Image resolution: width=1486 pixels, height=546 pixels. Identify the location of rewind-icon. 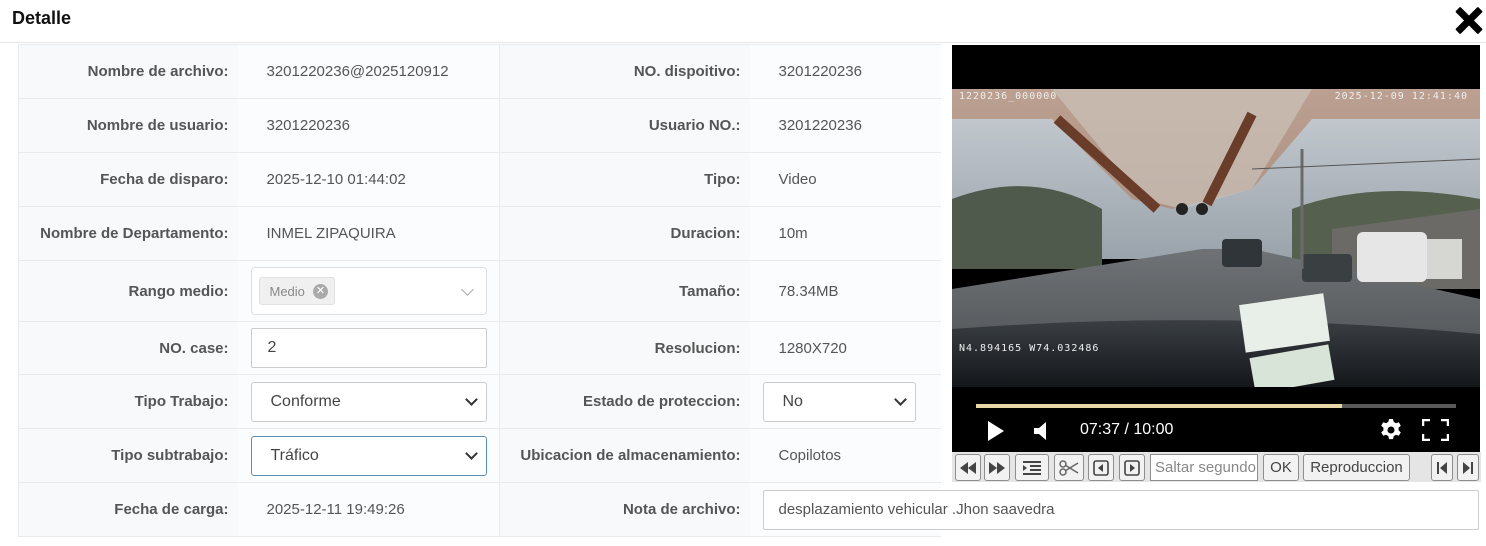
(968, 467).